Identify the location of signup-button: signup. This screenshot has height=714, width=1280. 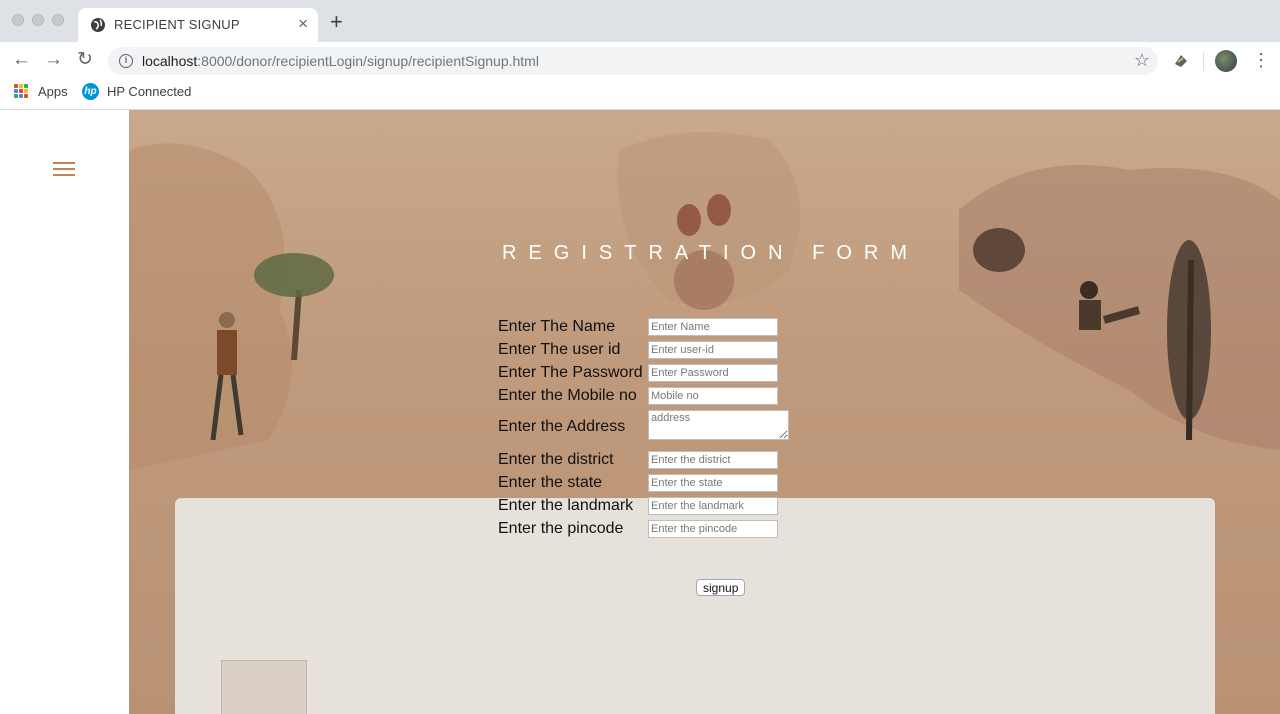
(721, 587).